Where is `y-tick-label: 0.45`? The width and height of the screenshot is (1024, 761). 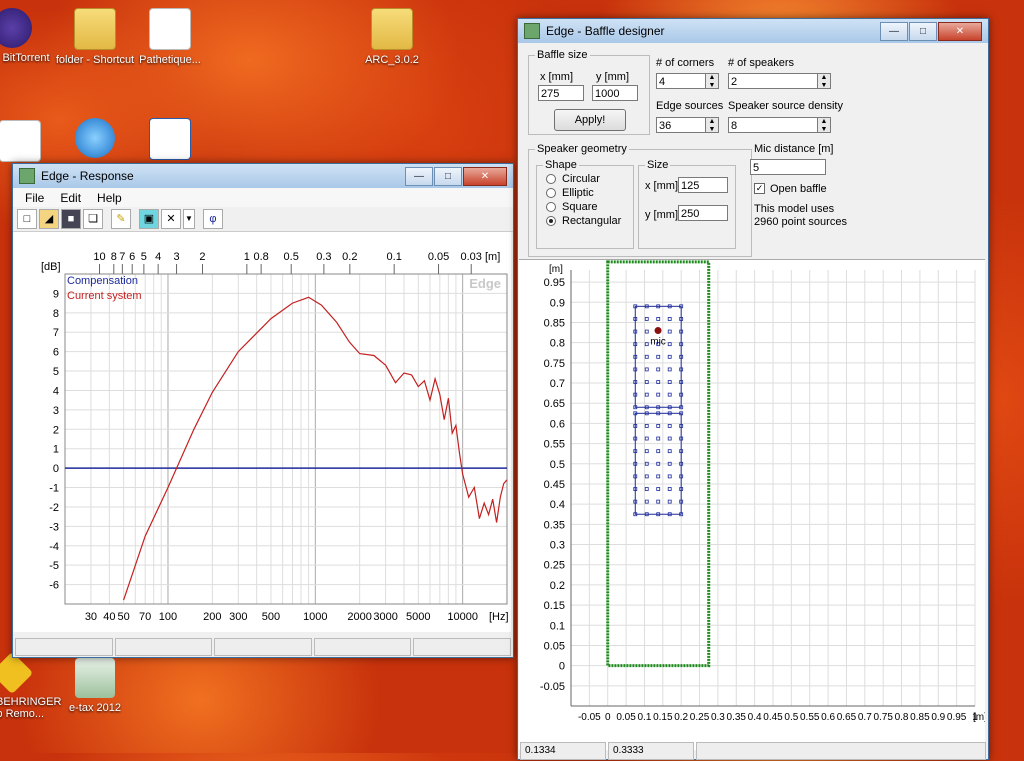 y-tick-label: 0.45 is located at coordinates (554, 485).